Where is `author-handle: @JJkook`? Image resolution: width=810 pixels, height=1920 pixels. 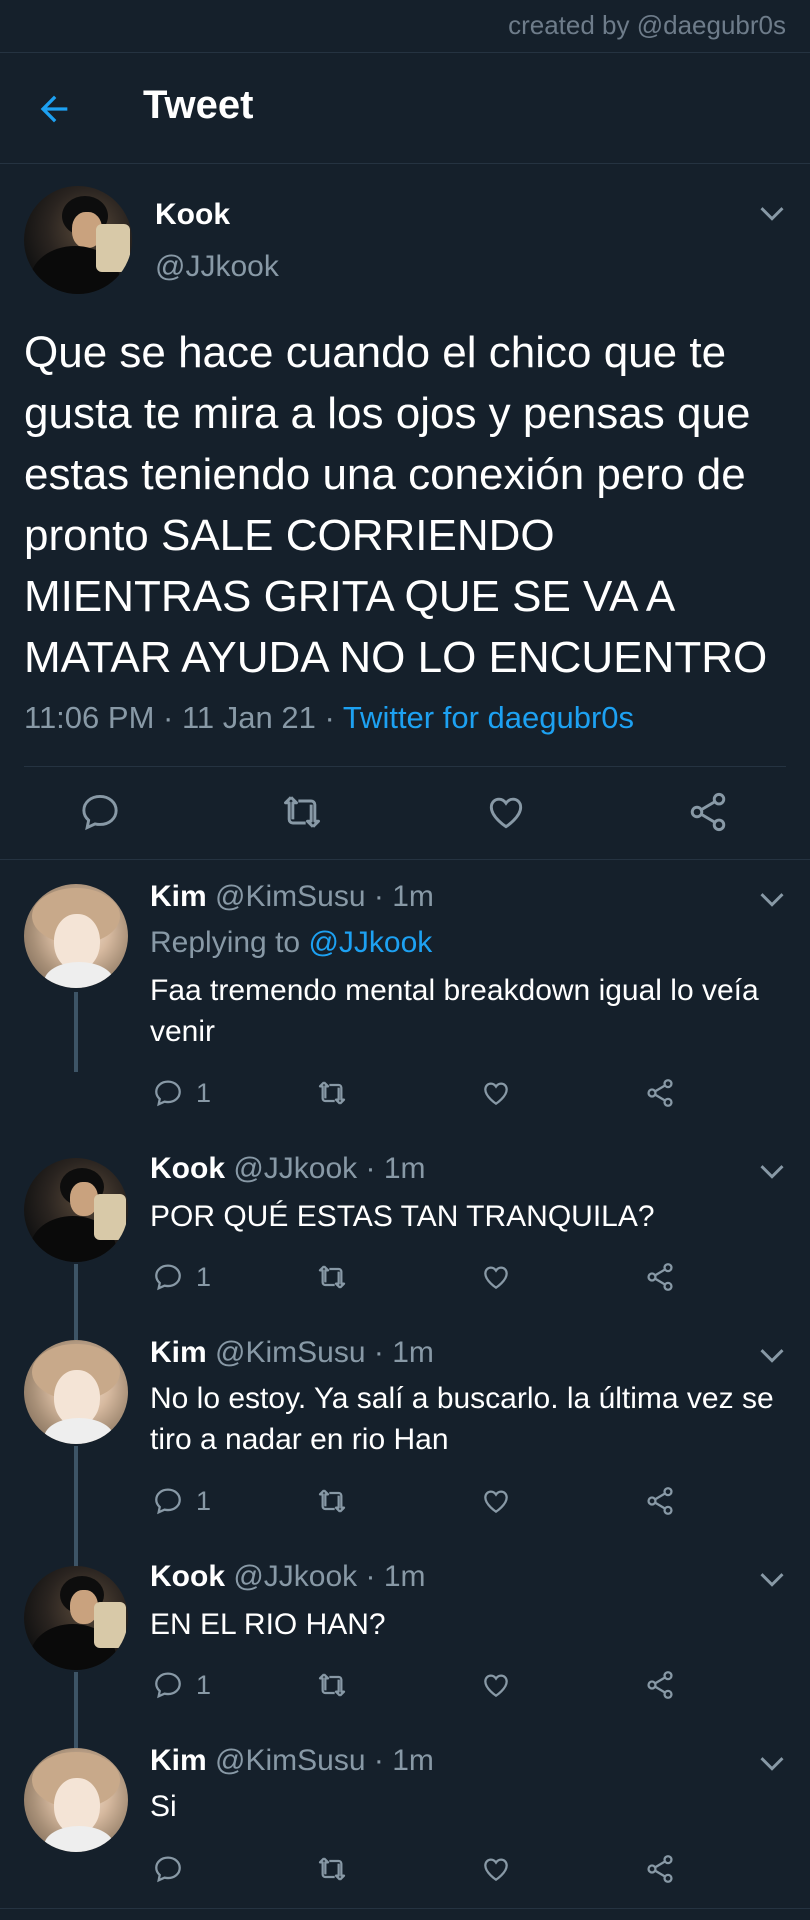
author-handle: @JJkook is located at coordinates (217, 267).